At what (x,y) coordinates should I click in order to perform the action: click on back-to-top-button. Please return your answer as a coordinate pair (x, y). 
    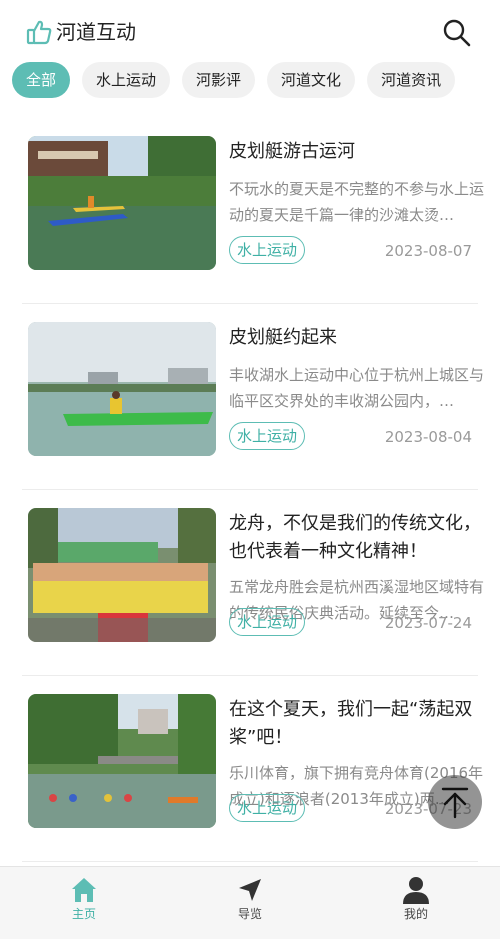
    Looking at the image, I should click on (455, 802).